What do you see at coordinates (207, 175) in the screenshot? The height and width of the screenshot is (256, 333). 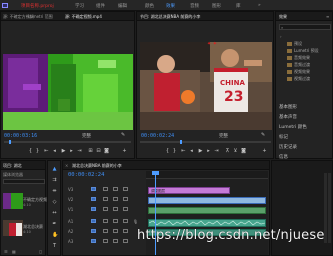 I see `time-ruler` at bounding box center [207, 175].